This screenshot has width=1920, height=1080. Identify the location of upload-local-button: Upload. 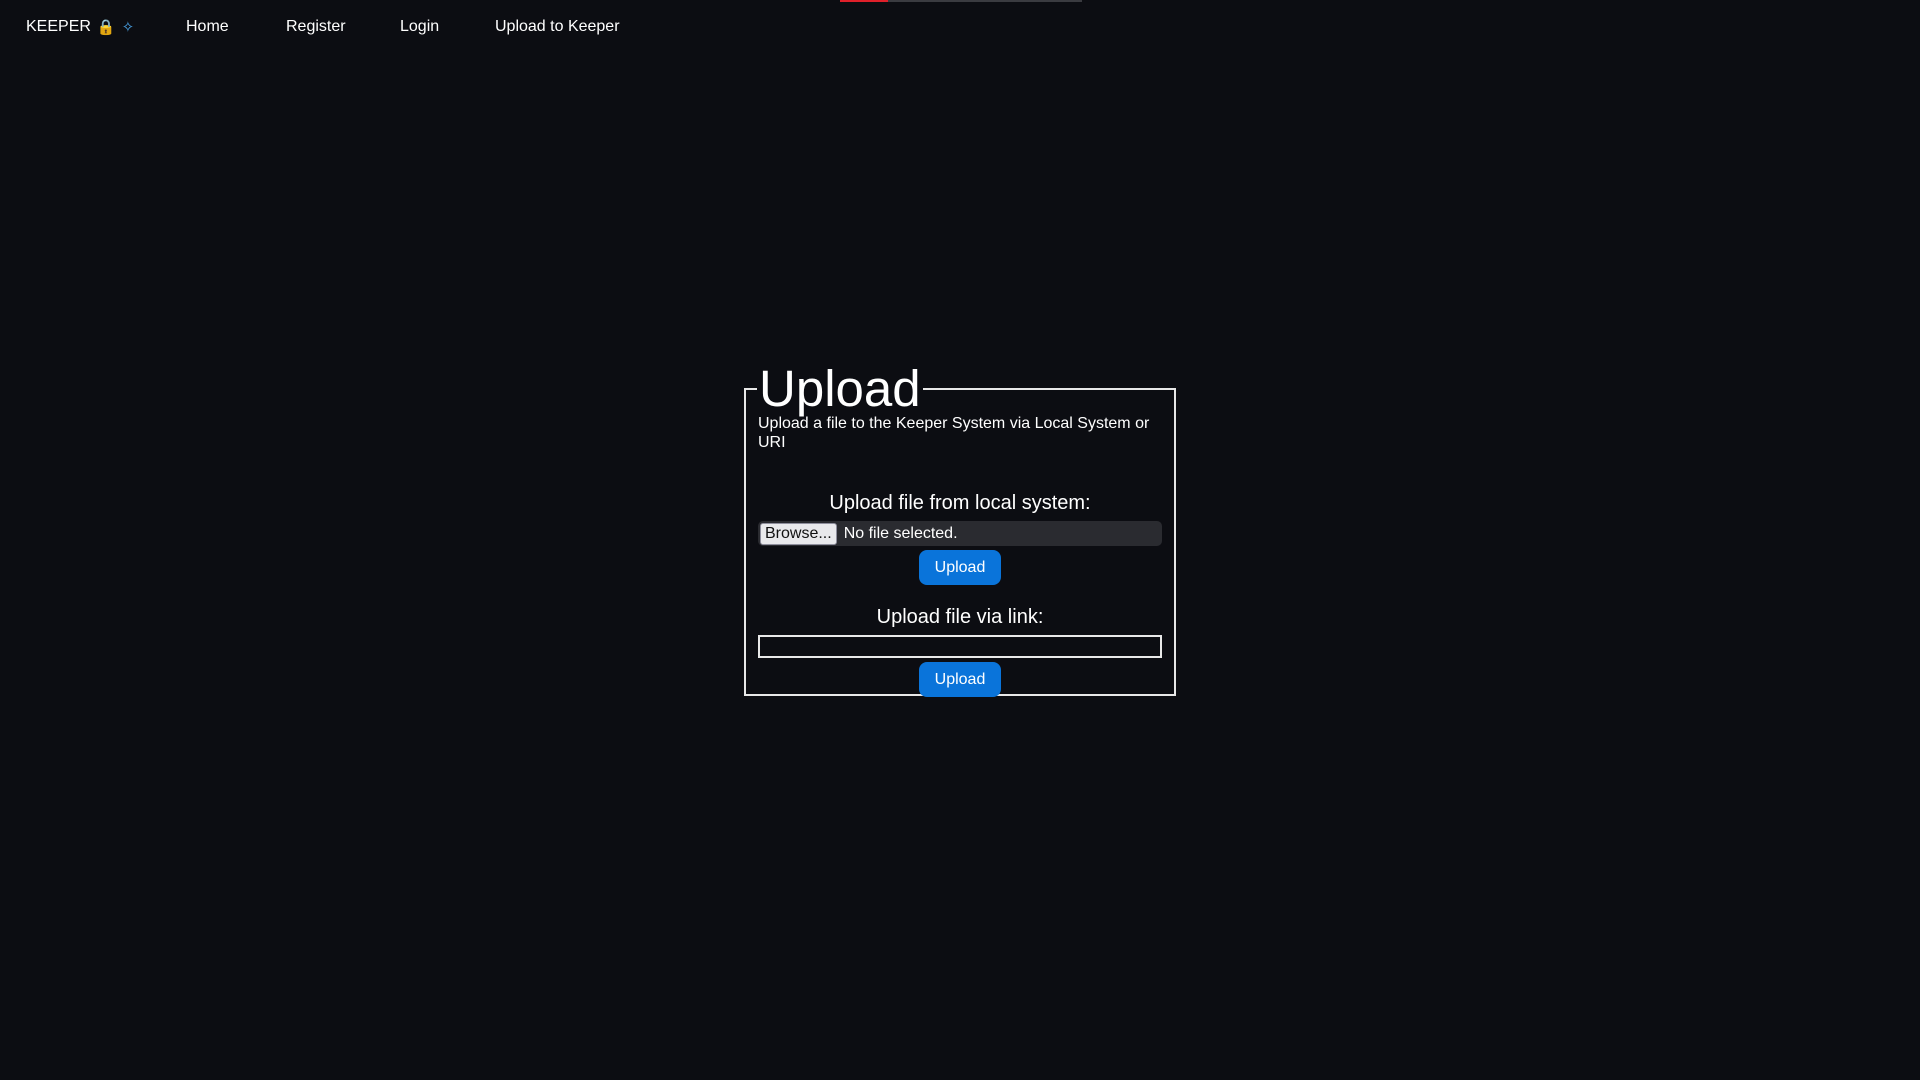
(960, 567).